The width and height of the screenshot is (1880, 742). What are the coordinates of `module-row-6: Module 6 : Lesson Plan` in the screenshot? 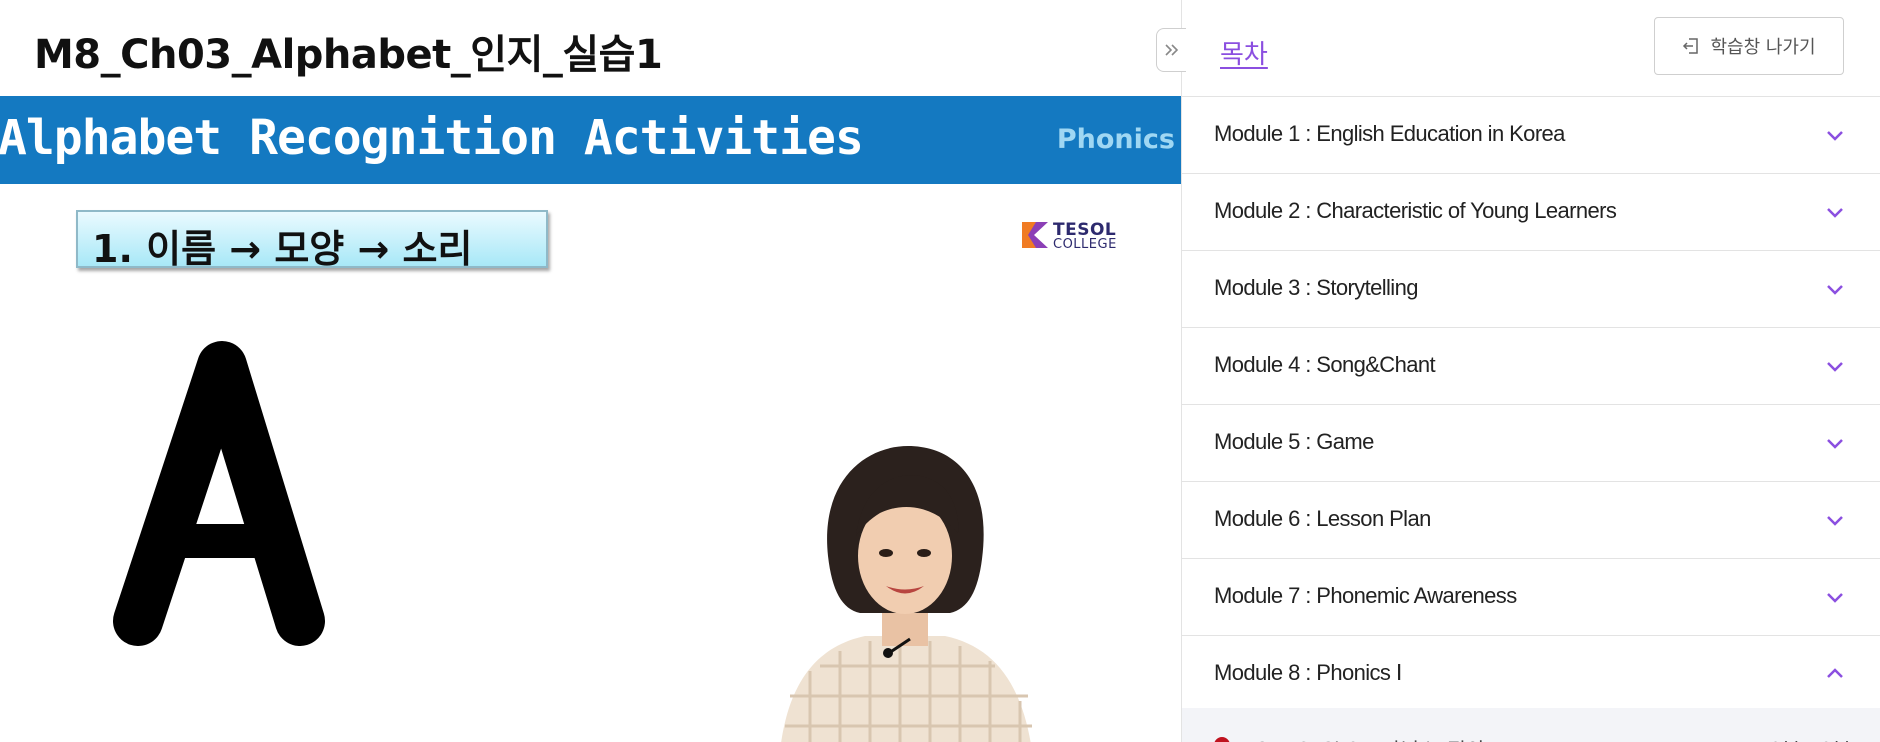 It's located at (1531, 520).